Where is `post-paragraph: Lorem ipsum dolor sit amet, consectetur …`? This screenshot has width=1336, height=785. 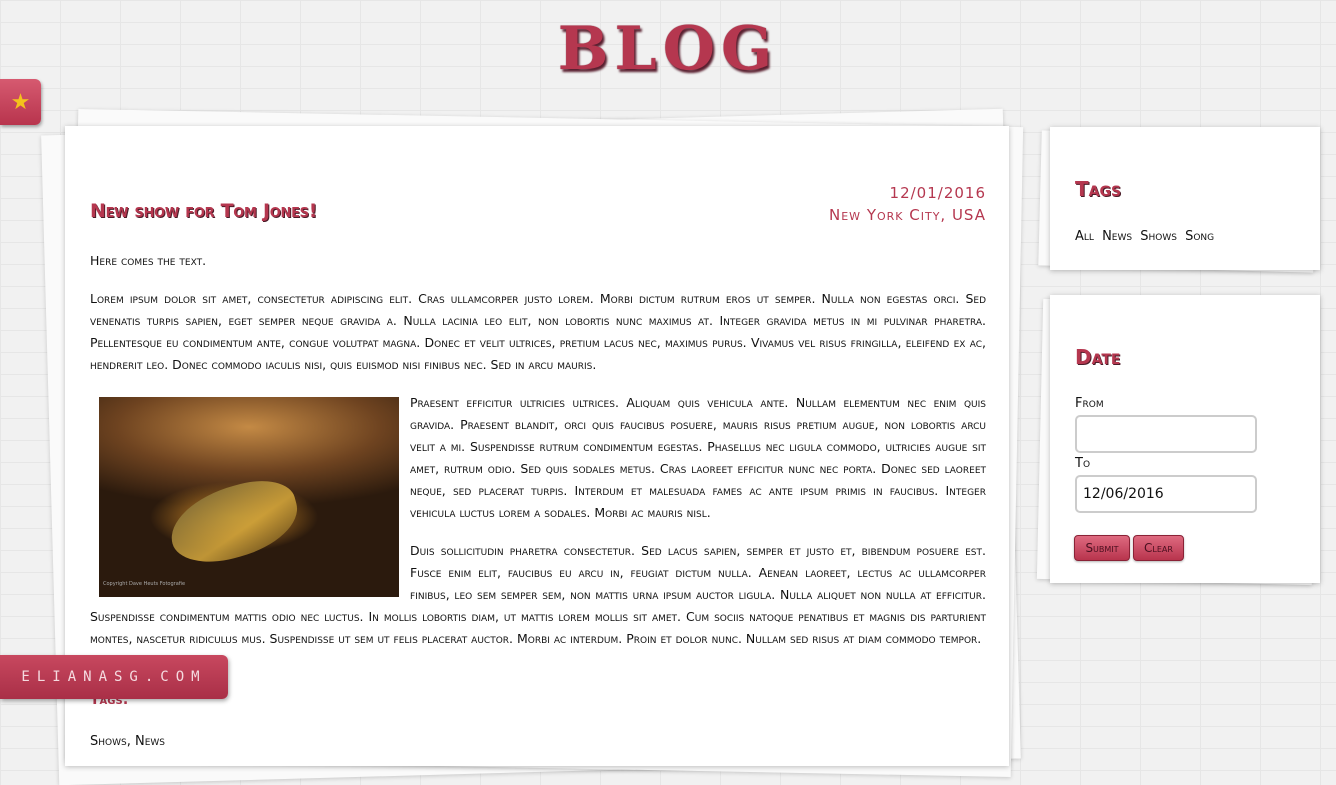 post-paragraph: Lorem ipsum dolor sit amet, consectetur … is located at coordinates (538, 331).